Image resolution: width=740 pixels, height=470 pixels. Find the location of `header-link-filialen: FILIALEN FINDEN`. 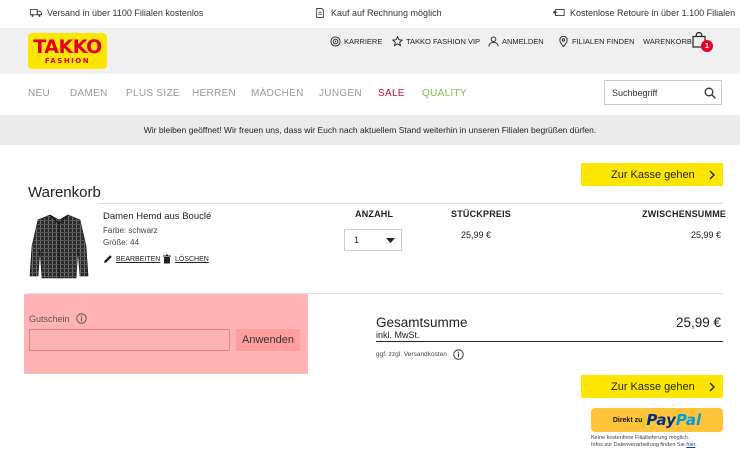

header-link-filialen: FILIALEN FINDEN is located at coordinates (596, 41).